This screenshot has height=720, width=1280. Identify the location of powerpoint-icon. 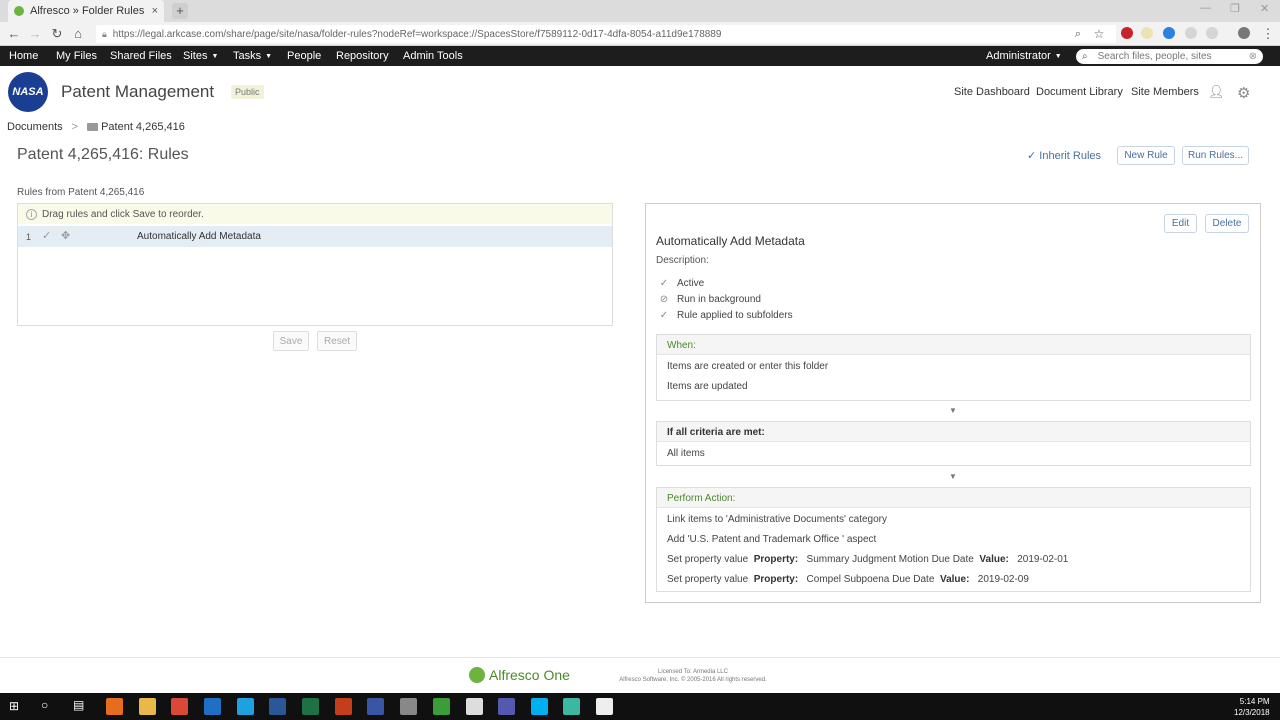
(343, 706).